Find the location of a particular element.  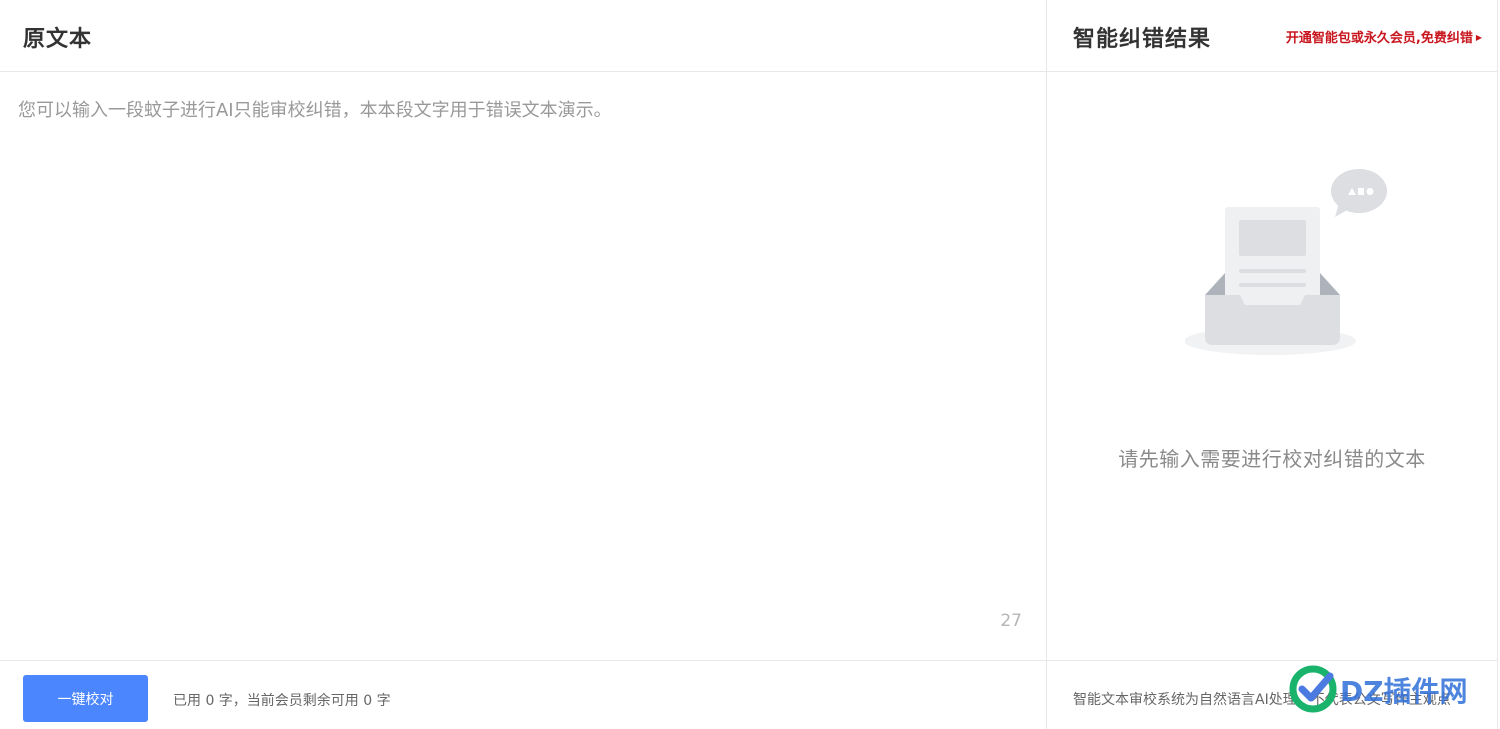

disclaimer-text: 智能文本审校系统为自然语言AI处理，不代表公文写作主观点 is located at coordinates (1262, 700).